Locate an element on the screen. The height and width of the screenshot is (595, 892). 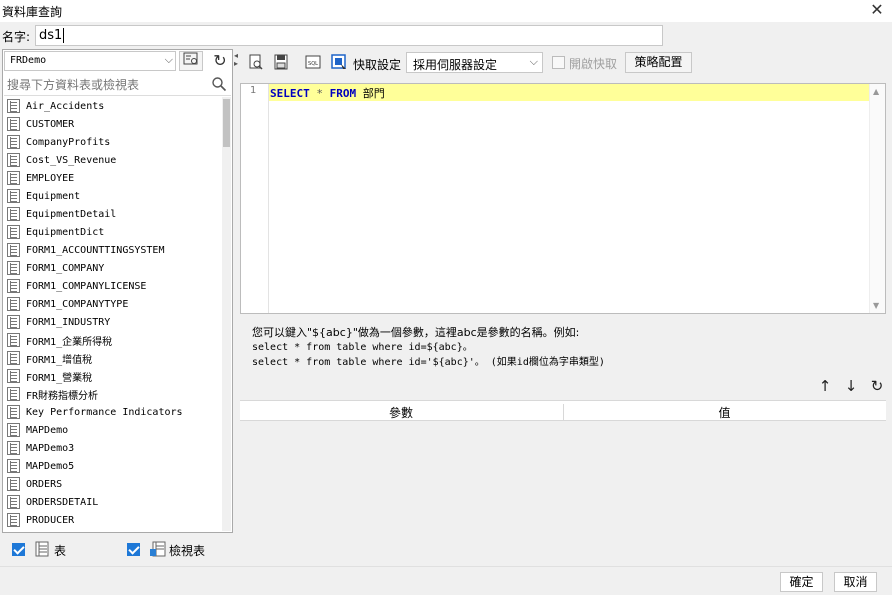
sql-keyword: FROM is located at coordinates (343, 93).